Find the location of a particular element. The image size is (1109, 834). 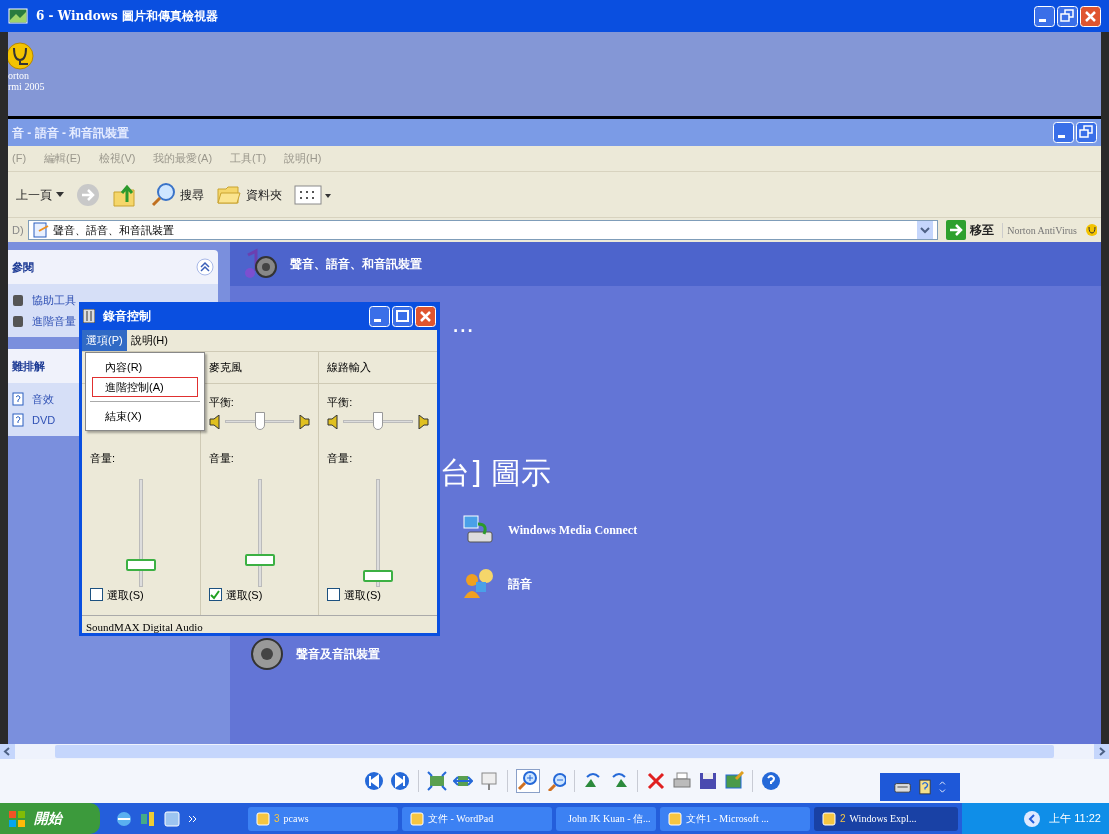

search-button: 搜尋 is located at coordinates (177, 194).